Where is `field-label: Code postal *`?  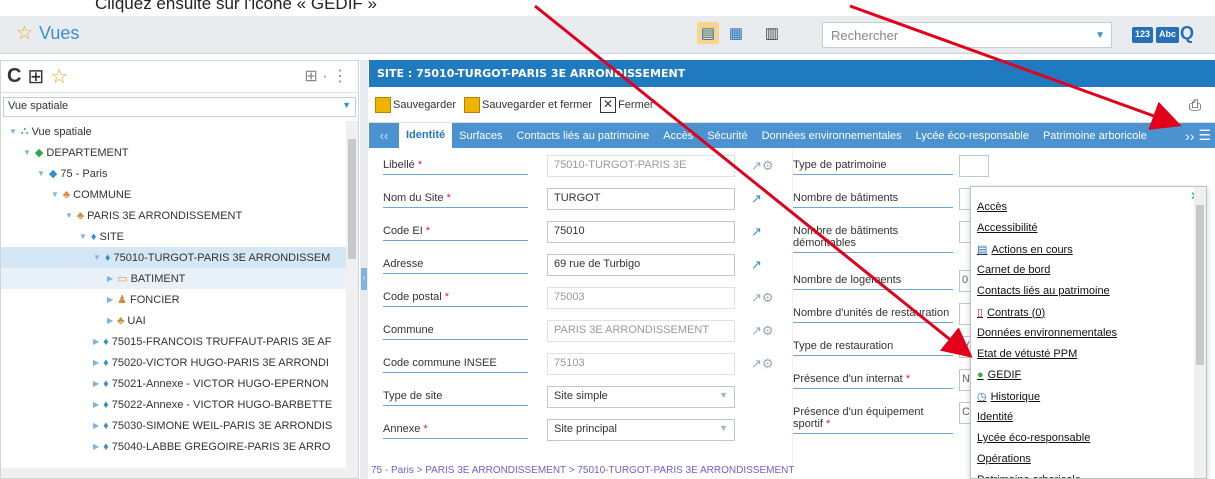
field-label: Code postal * is located at coordinates (455, 299).